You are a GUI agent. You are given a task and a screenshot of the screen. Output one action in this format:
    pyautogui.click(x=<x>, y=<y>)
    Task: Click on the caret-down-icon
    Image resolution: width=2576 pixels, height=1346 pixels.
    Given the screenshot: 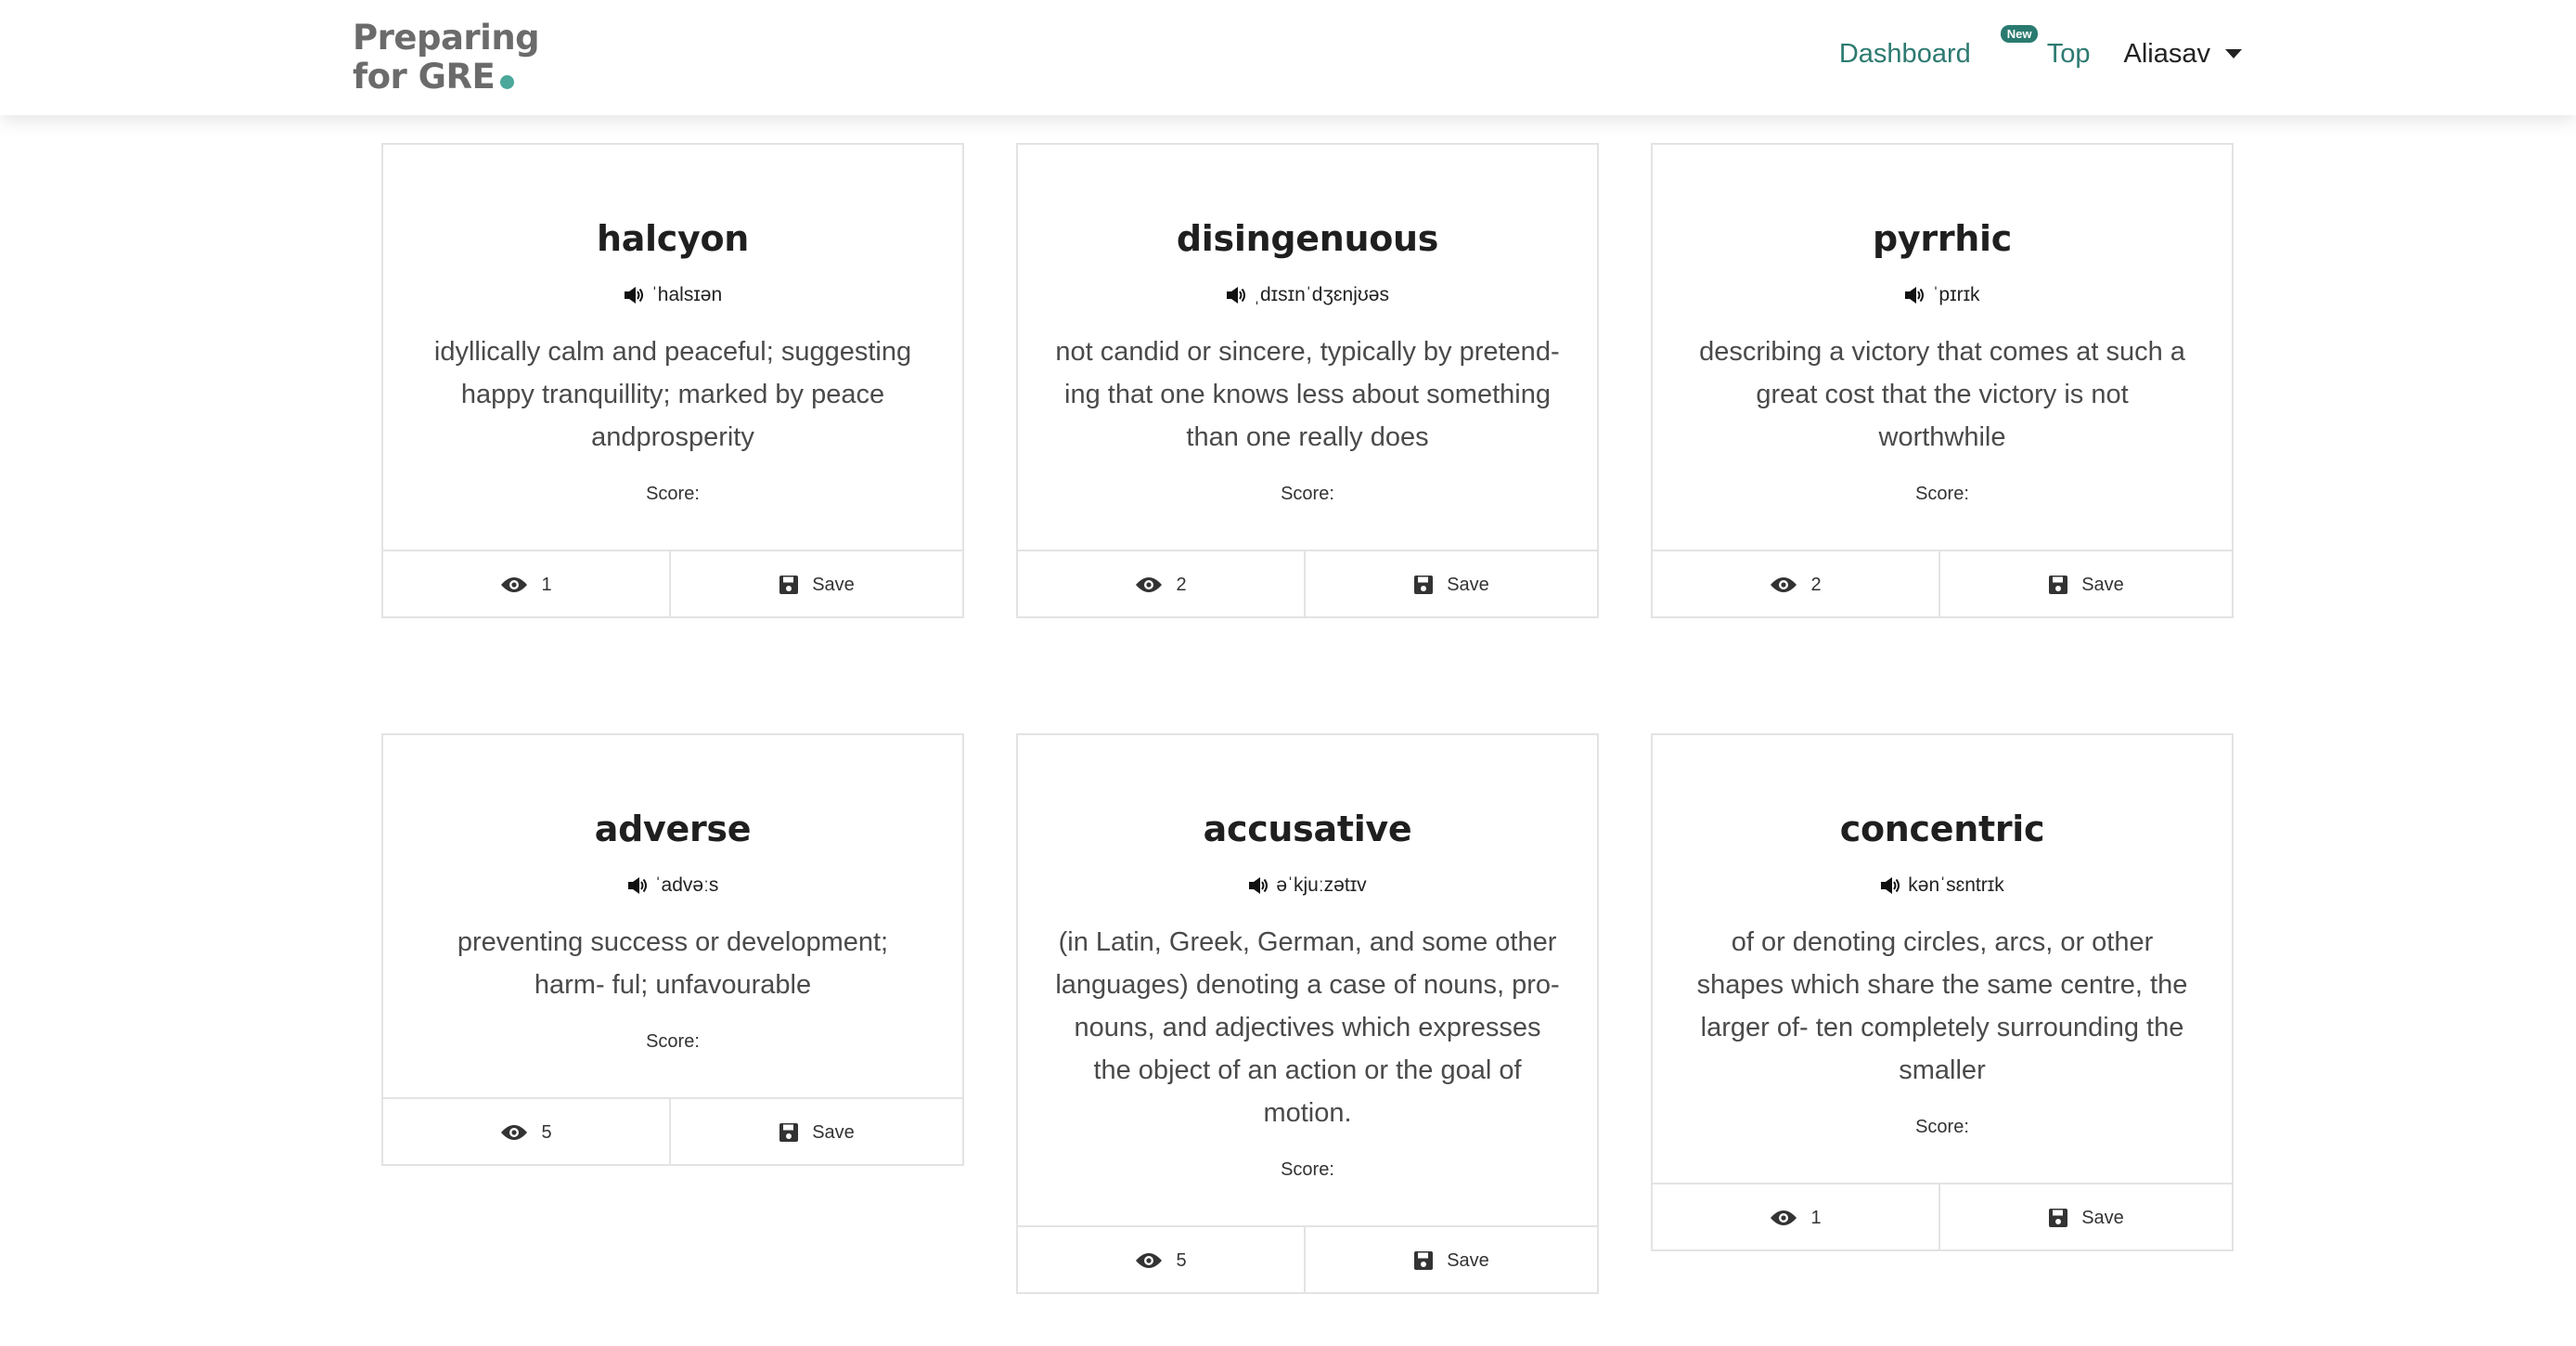 What is the action you would take?
    pyautogui.click(x=2233, y=53)
    